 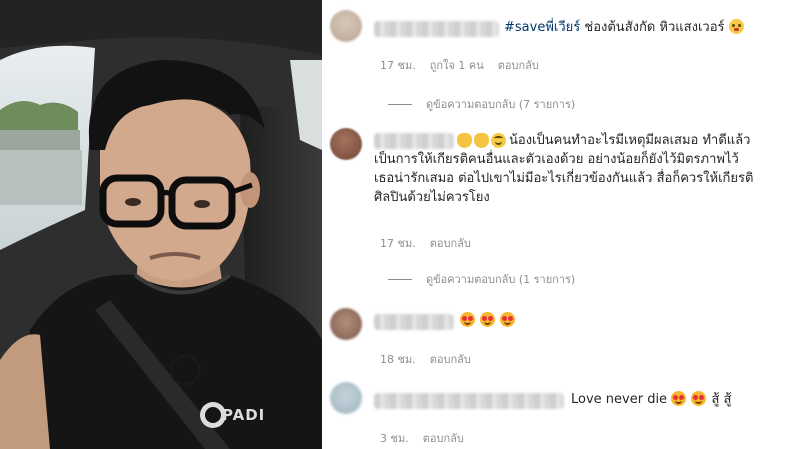 I want to click on comment-time: 3 ชม., so click(x=394, y=438).